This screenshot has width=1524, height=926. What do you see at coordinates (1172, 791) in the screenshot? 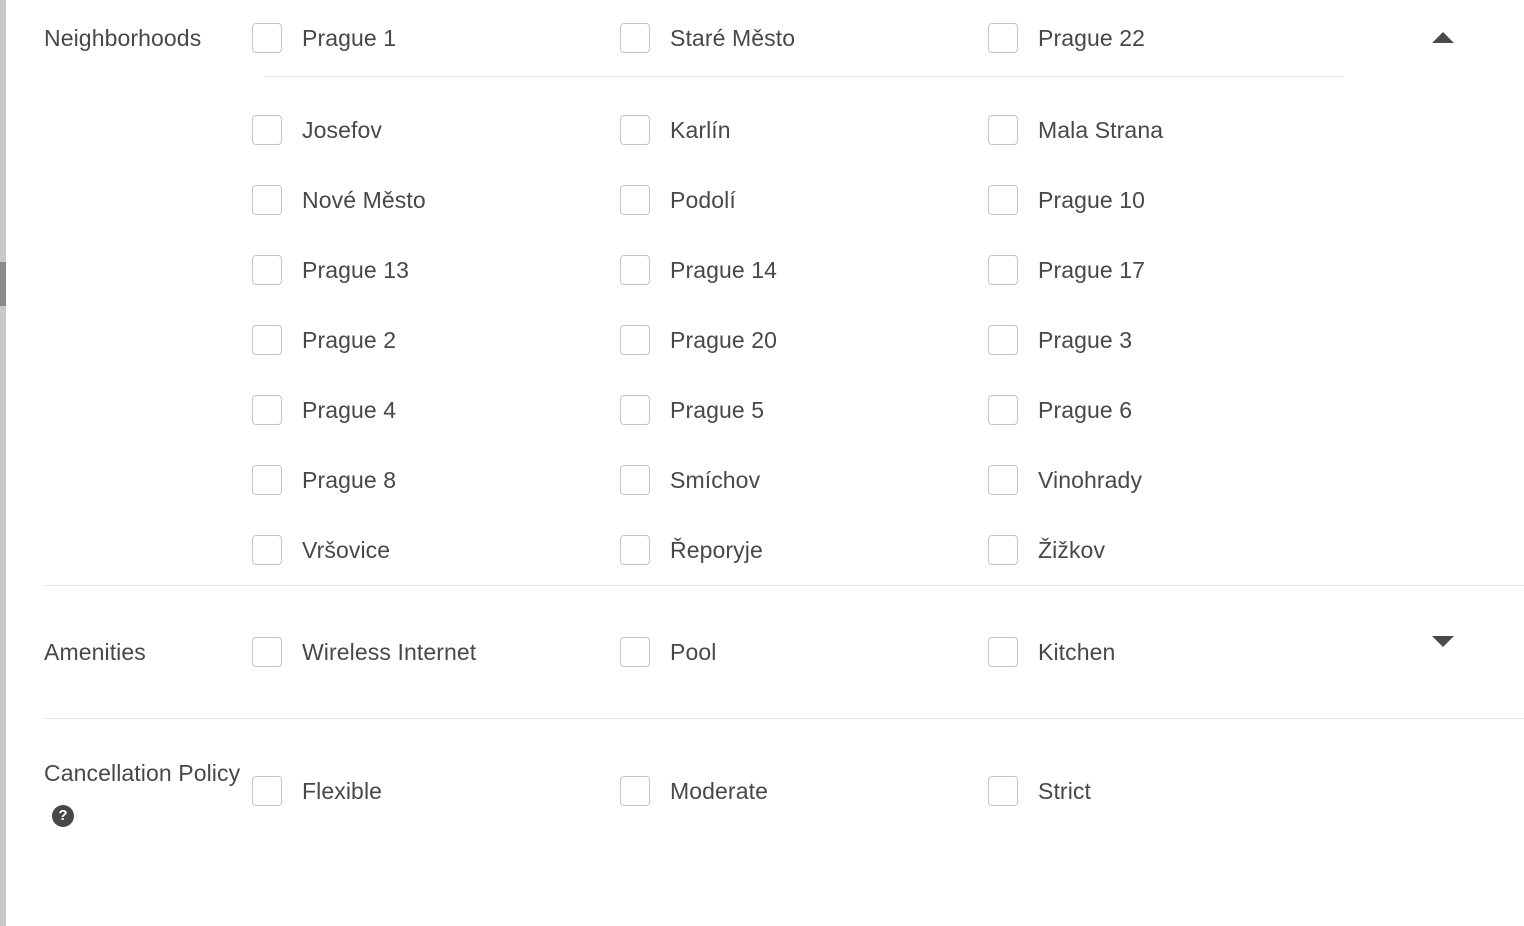
I see `checkbox-item-strict: Strict` at bounding box center [1172, 791].